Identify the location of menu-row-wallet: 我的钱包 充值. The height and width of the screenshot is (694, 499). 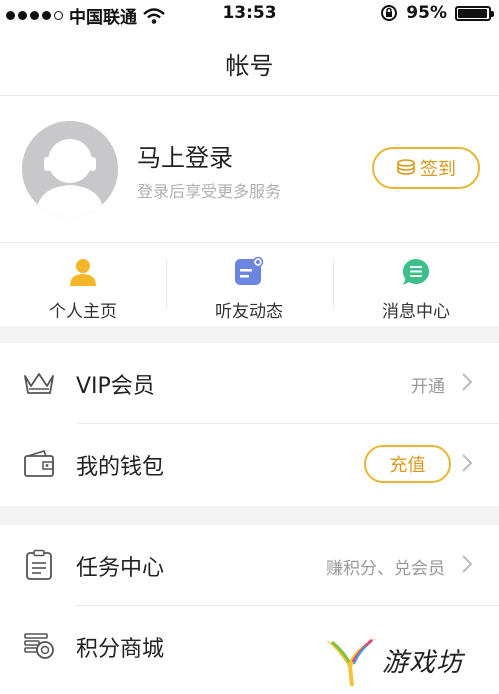
(249, 464).